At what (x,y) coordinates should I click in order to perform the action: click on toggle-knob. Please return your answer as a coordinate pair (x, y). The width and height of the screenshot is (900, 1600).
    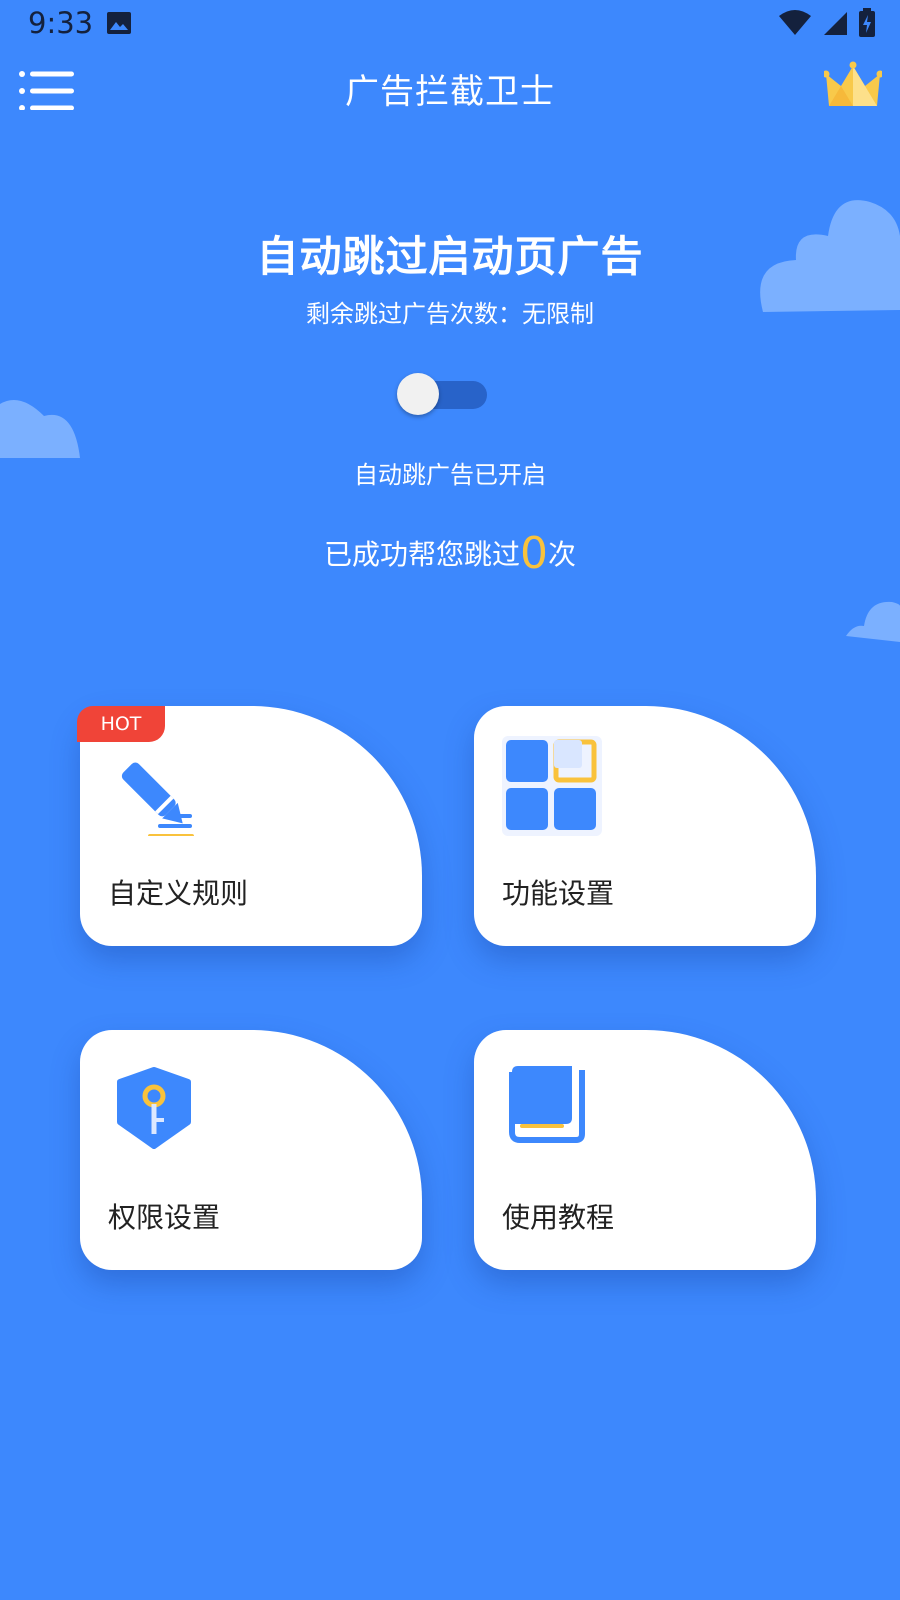
    Looking at the image, I should click on (418, 394).